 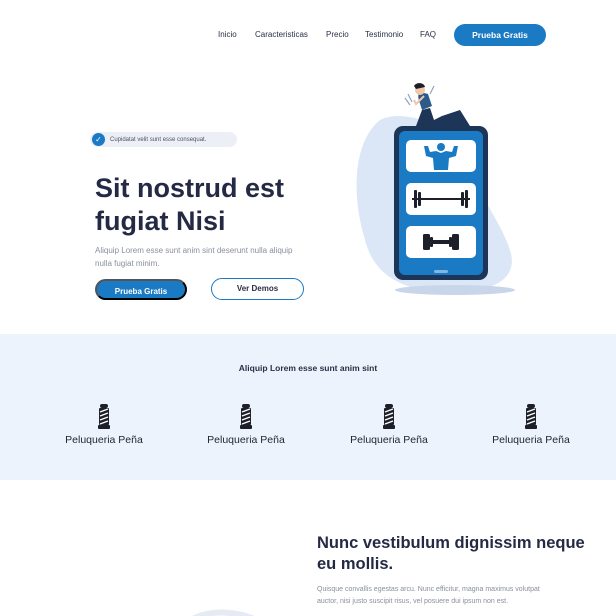 I want to click on nav-cta-button: Prueba Gratis, so click(x=500, y=35).